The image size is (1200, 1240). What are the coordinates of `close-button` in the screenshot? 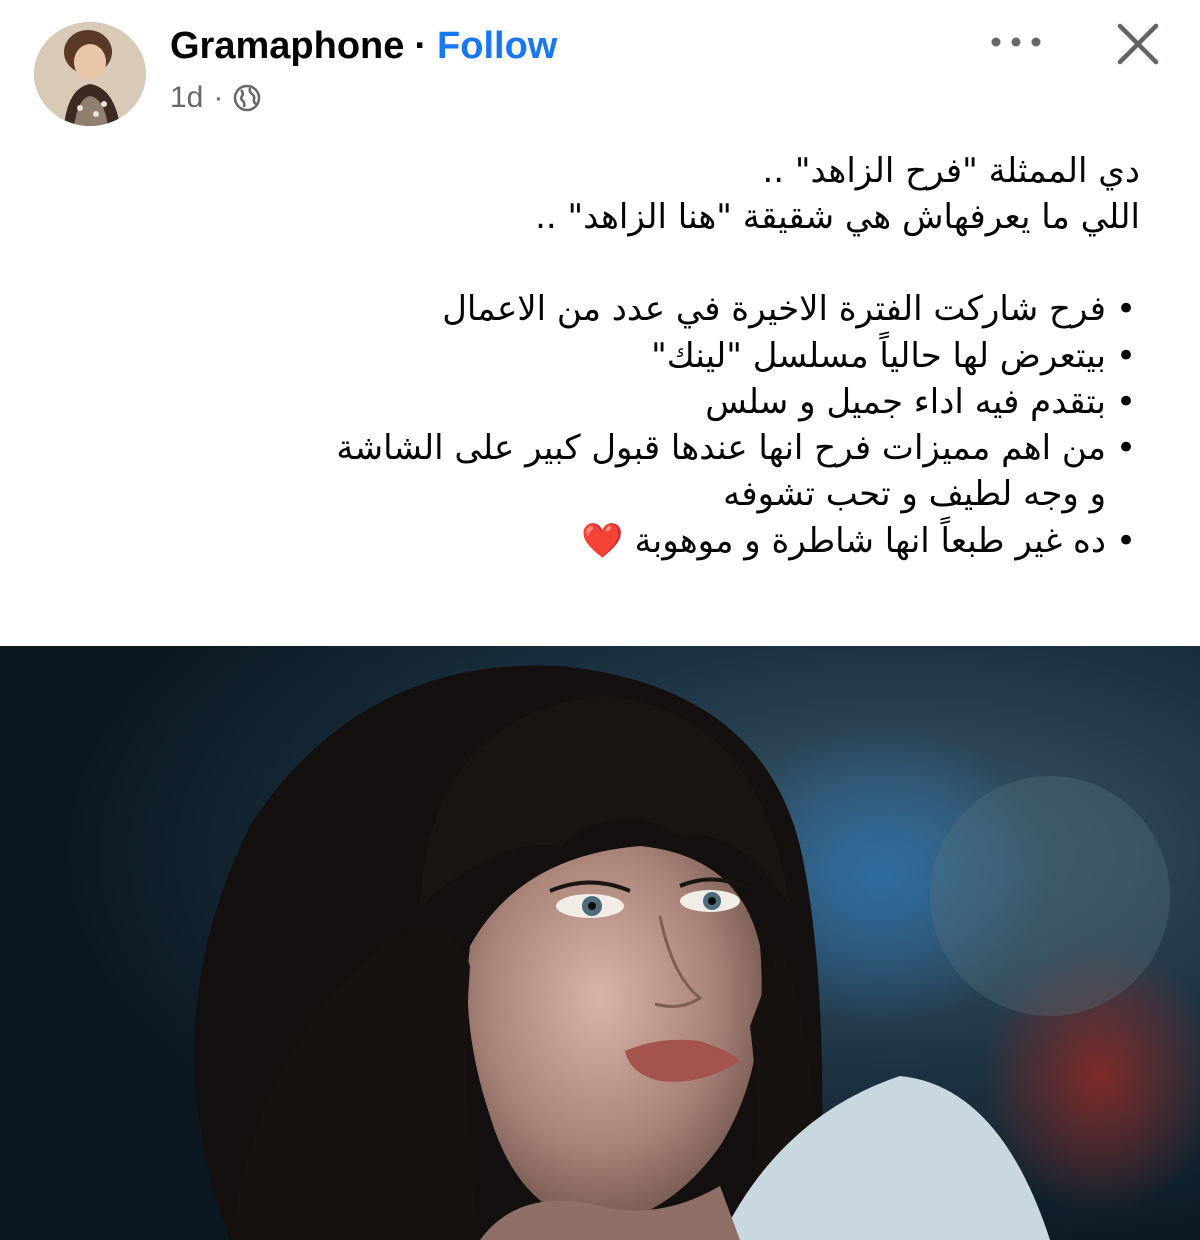 It's located at (1138, 44).